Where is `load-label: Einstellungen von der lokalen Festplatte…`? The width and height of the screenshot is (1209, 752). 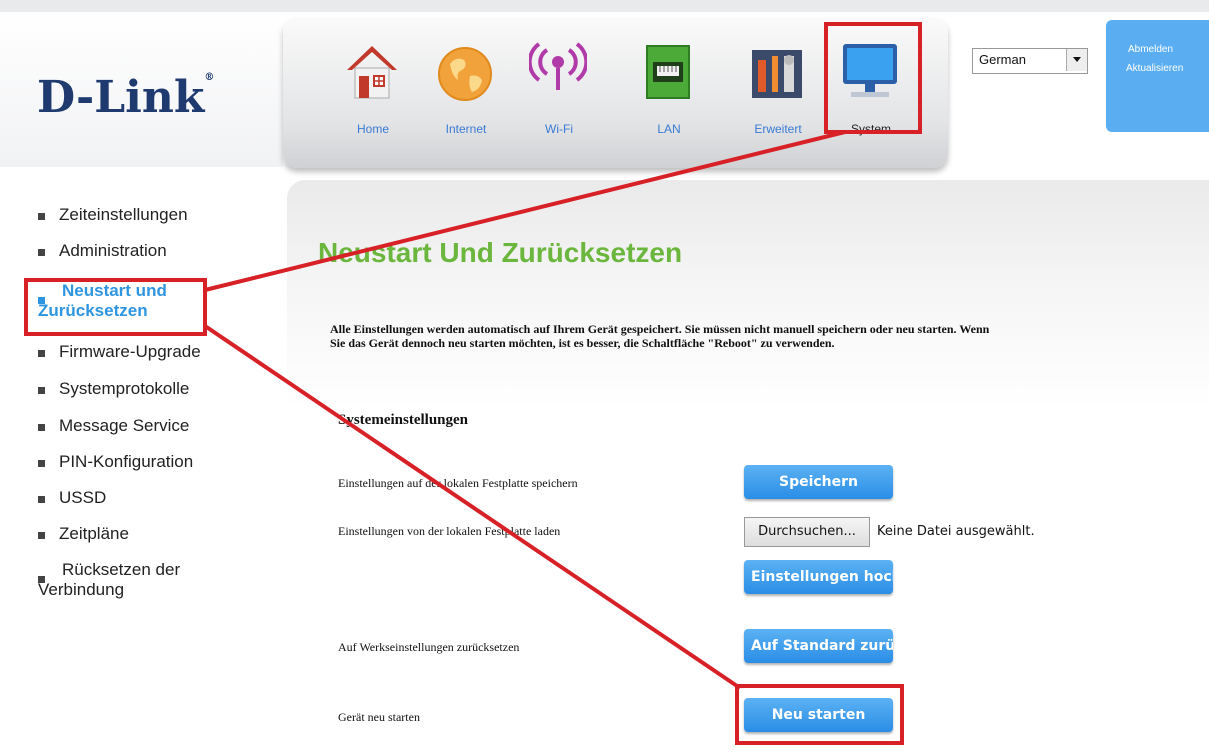 load-label: Einstellungen von der lokalen Festplatte… is located at coordinates (449, 531).